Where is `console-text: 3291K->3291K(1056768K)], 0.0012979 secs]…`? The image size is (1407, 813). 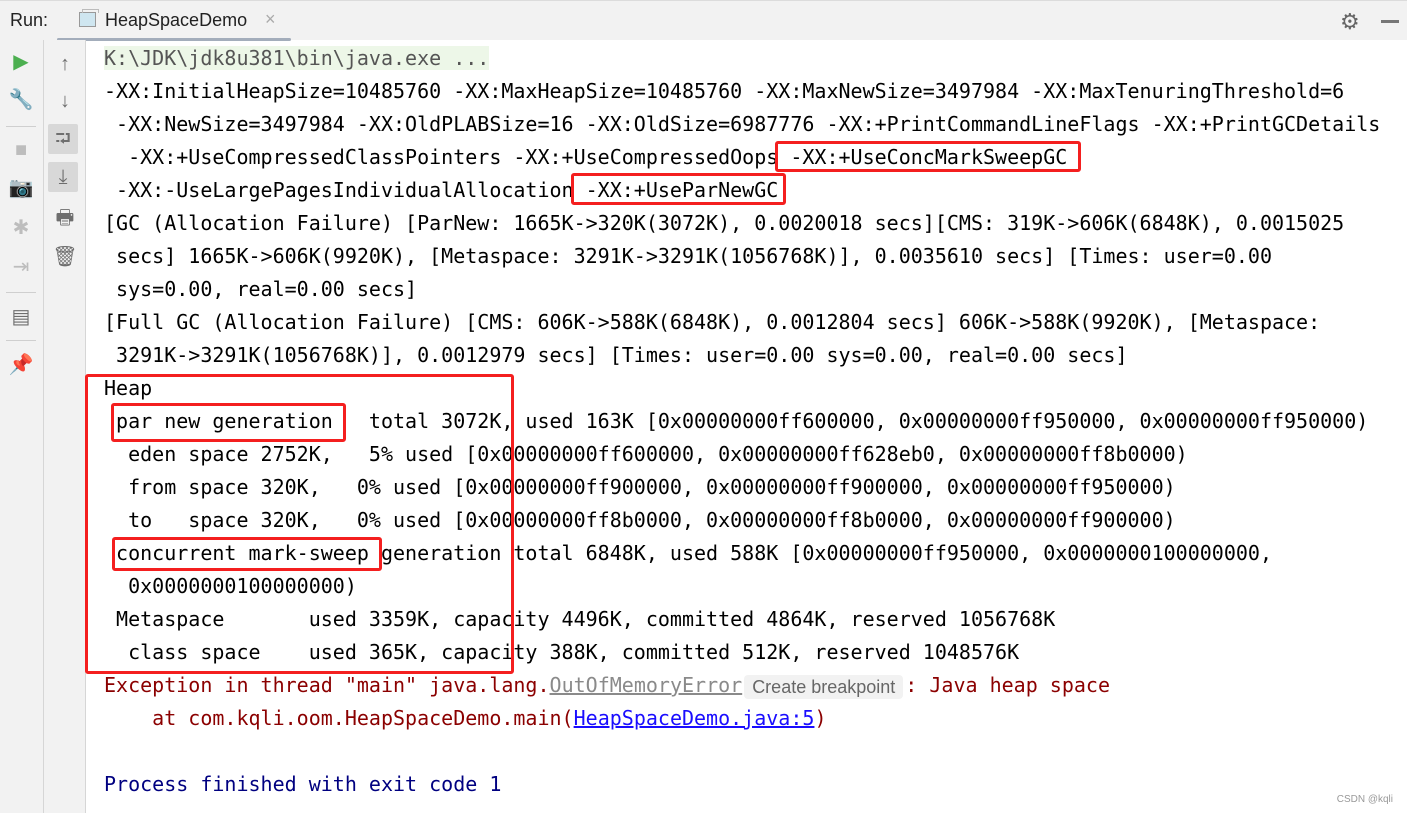
console-text: 3291K->3291K(1056768K)], 0.0012979 secs]… is located at coordinates (616, 355).